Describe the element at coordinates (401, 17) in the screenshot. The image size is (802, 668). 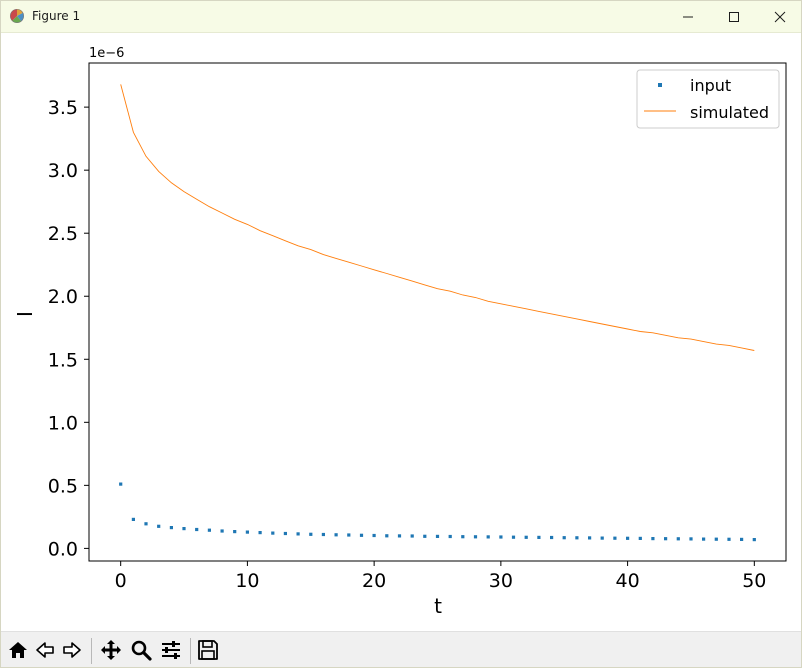
I see `title-bar: Figure 1` at that location.